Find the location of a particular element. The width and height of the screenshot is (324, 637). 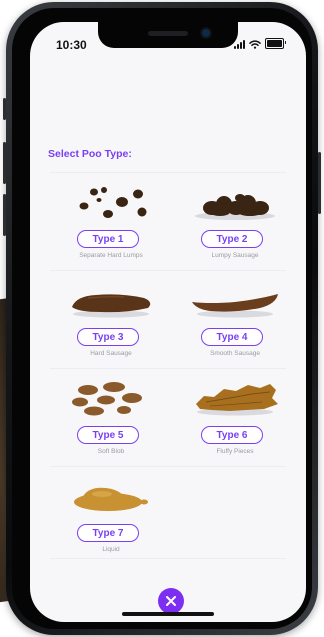

soft-blob-icon is located at coordinates (107, 399).